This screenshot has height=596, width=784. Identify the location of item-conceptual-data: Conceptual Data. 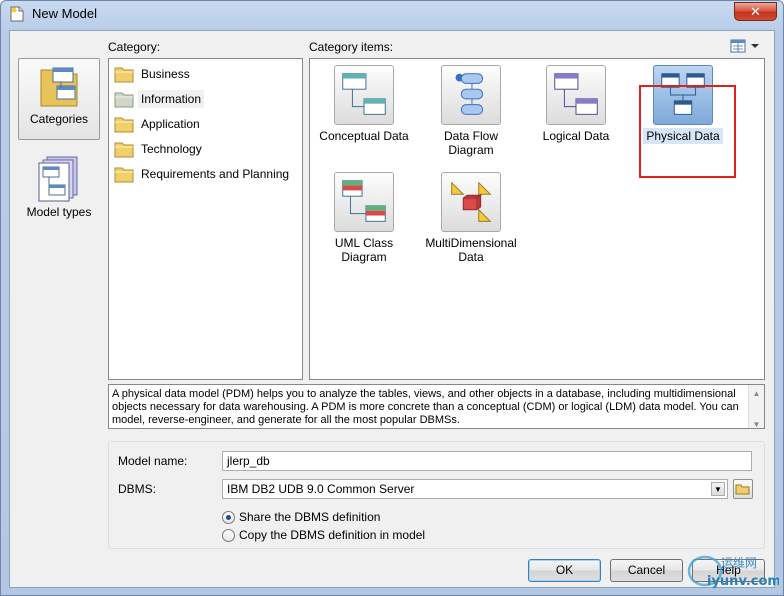
(364, 104).